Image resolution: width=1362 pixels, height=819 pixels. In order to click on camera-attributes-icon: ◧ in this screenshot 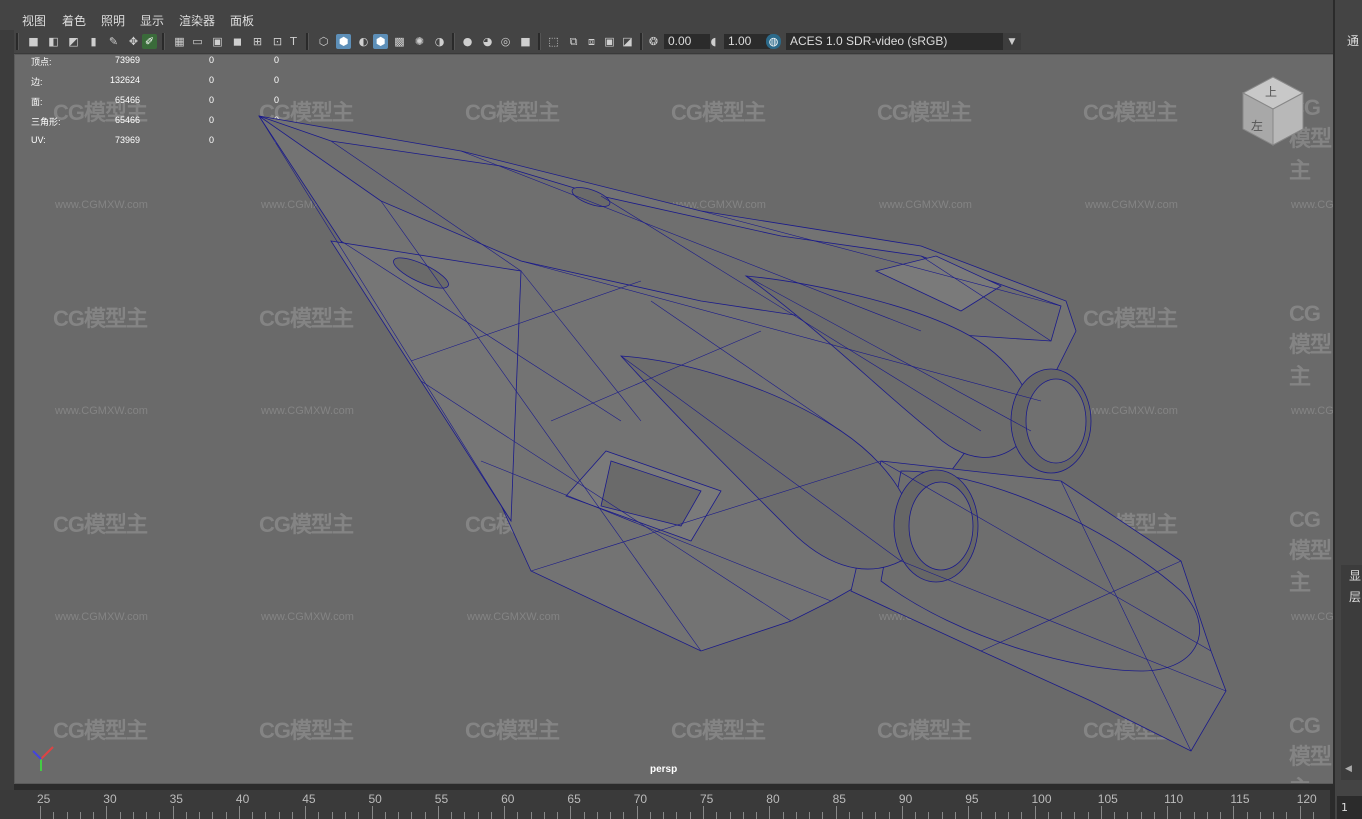, I will do `click(53, 41)`.